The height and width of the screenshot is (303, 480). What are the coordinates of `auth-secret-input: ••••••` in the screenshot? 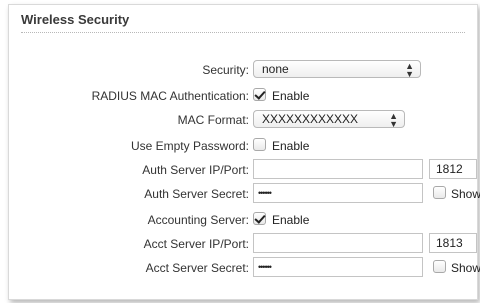 It's located at (338, 193).